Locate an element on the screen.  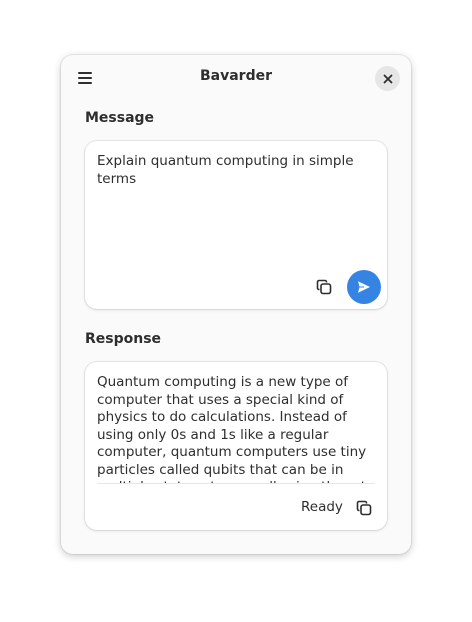
send-icon is located at coordinates (364, 287).